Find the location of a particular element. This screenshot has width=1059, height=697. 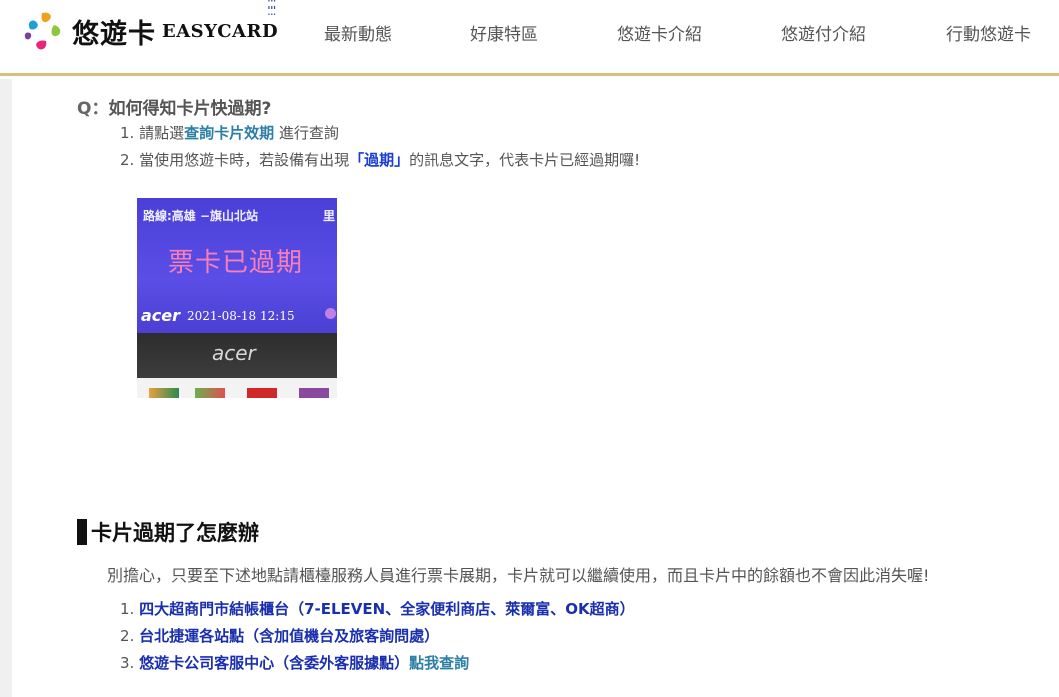

nav-item-offers: 好康特區 is located at coordinates (504, 32).